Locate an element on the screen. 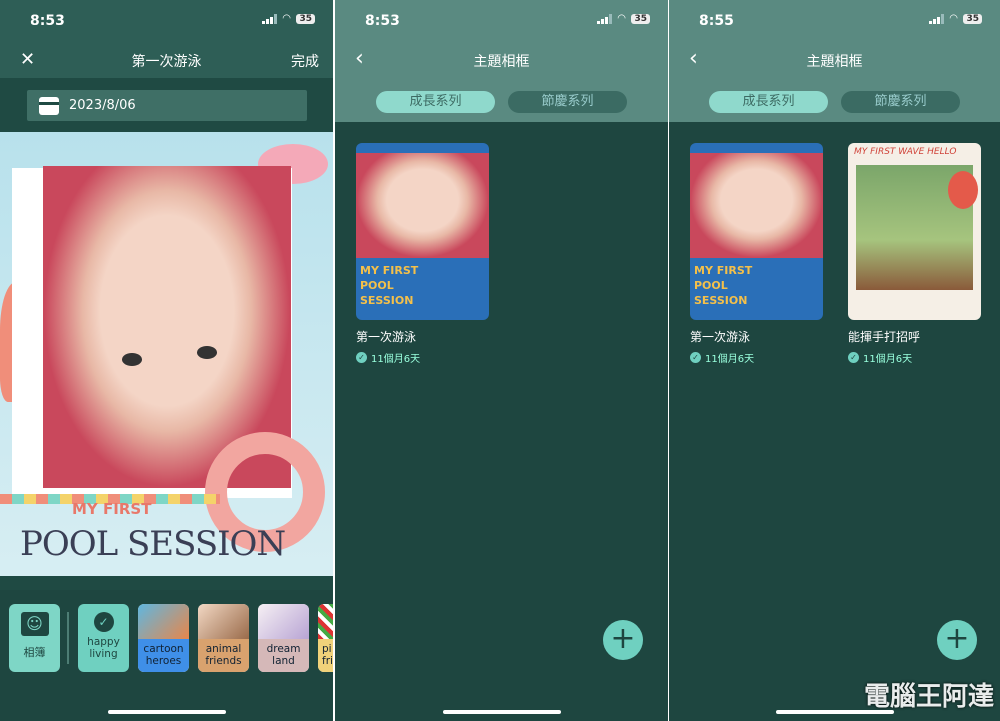  done-button: 完成 is located at coordinates (305, 61).